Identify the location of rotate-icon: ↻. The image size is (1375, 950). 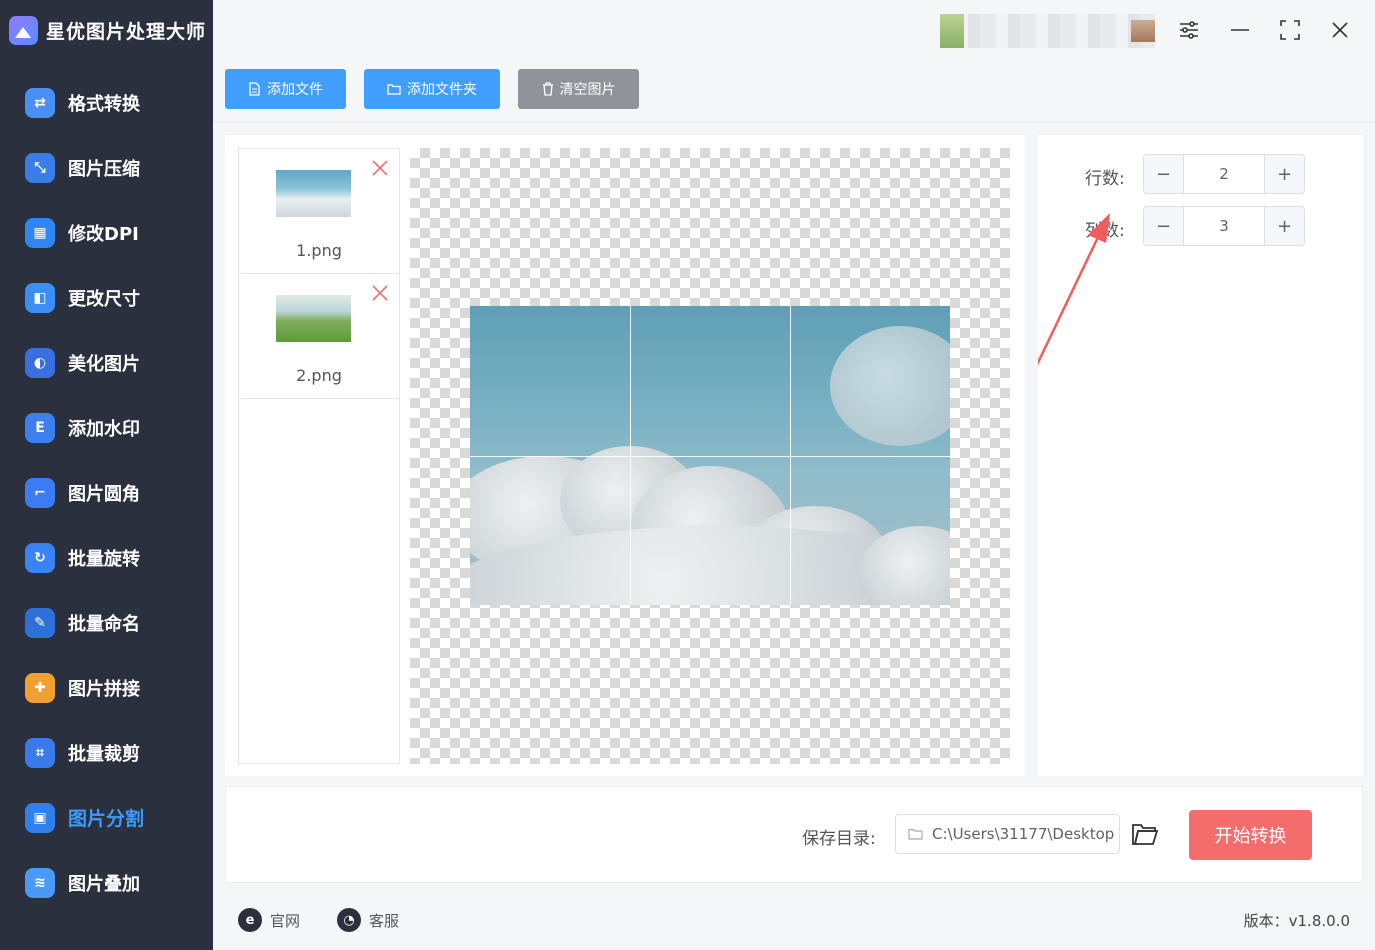
(40, 557).